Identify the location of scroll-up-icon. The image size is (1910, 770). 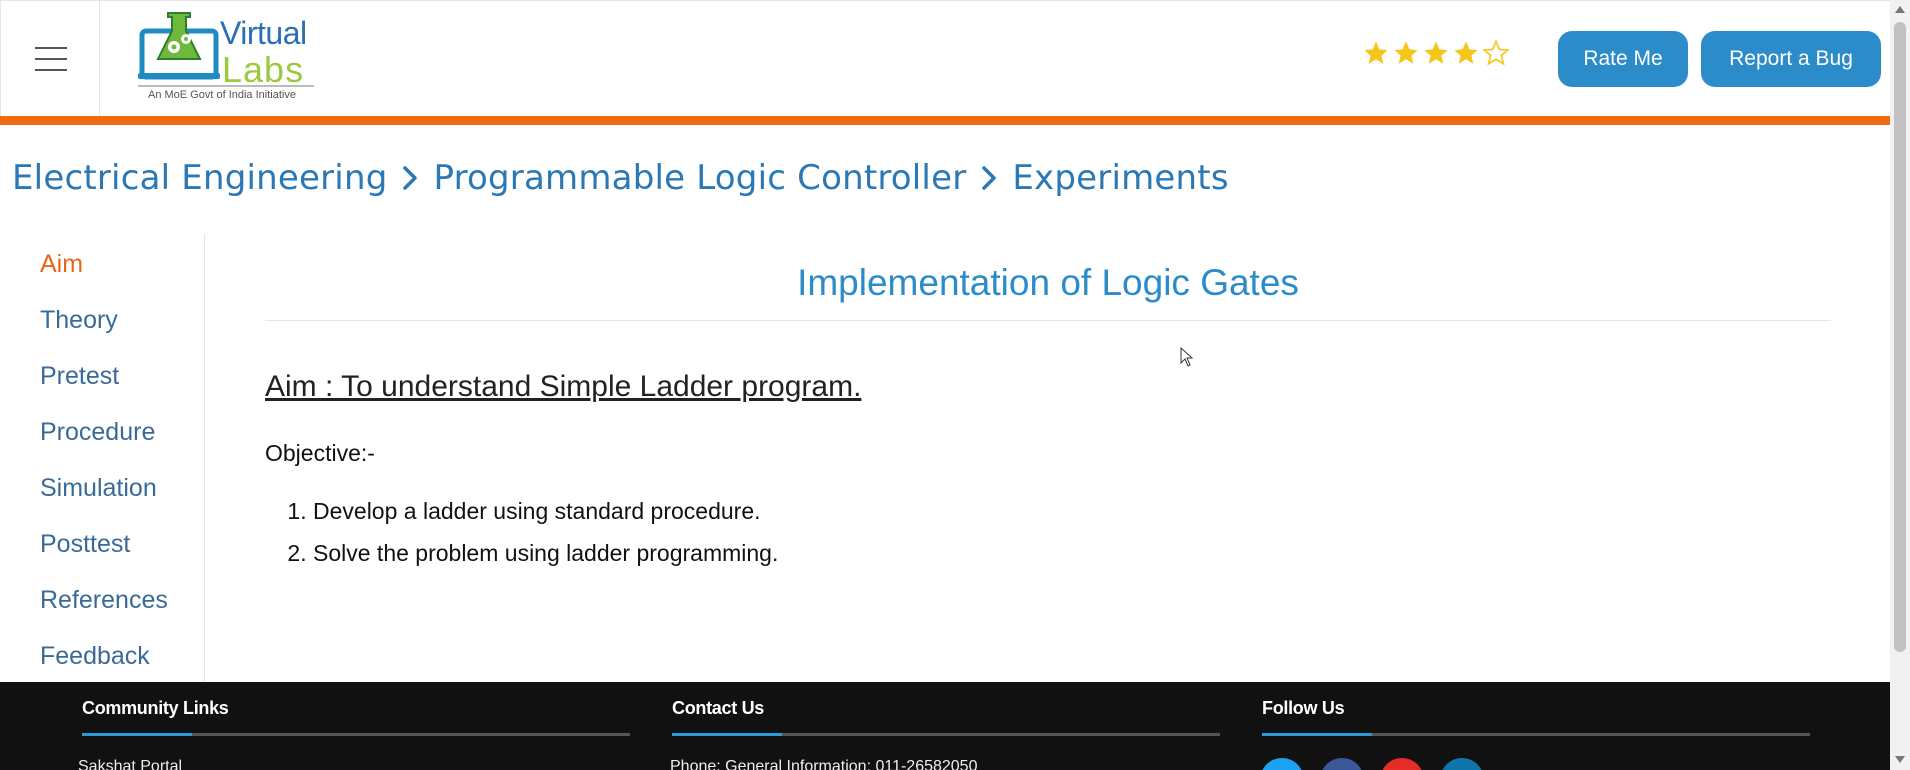
(1900, 9).